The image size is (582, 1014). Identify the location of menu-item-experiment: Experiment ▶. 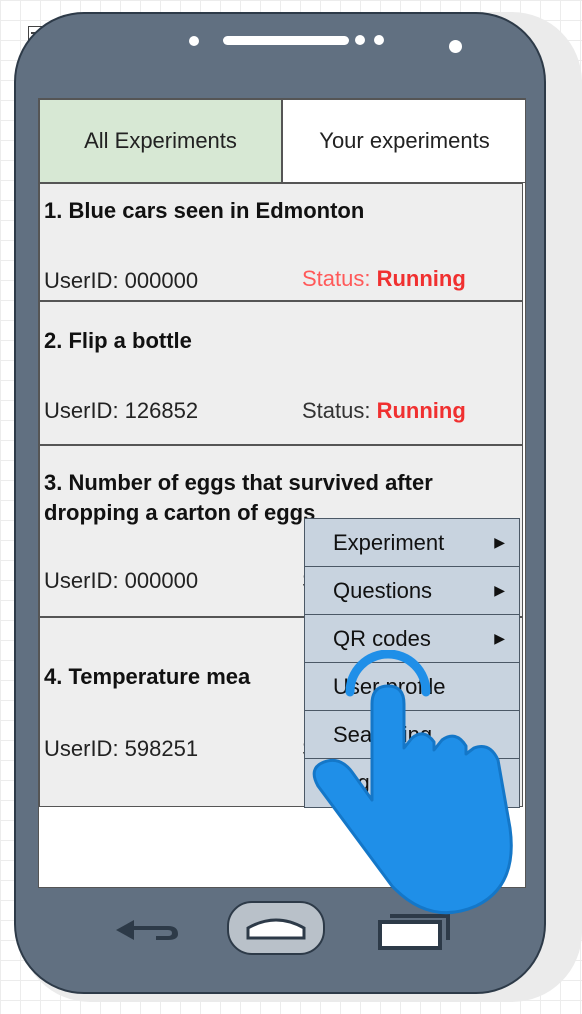
(412, 543).